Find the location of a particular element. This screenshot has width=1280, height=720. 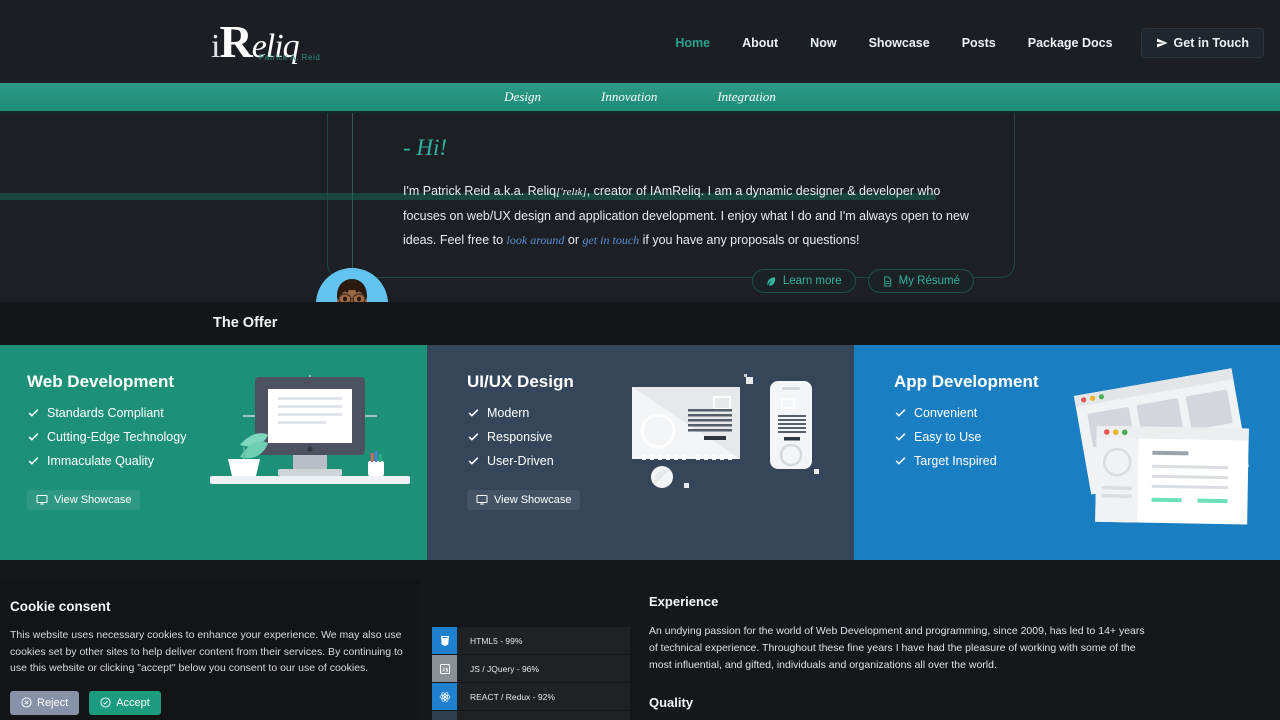

typescript-icon is located at coordinates (444, 715).